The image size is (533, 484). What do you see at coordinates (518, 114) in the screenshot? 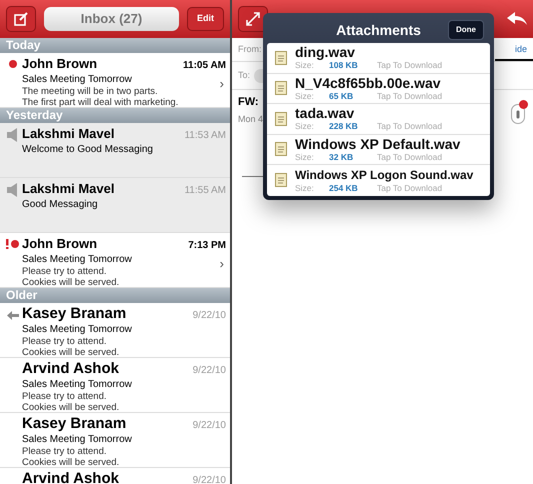
I see `paperclip-icon` at bounding box center [518, 114].